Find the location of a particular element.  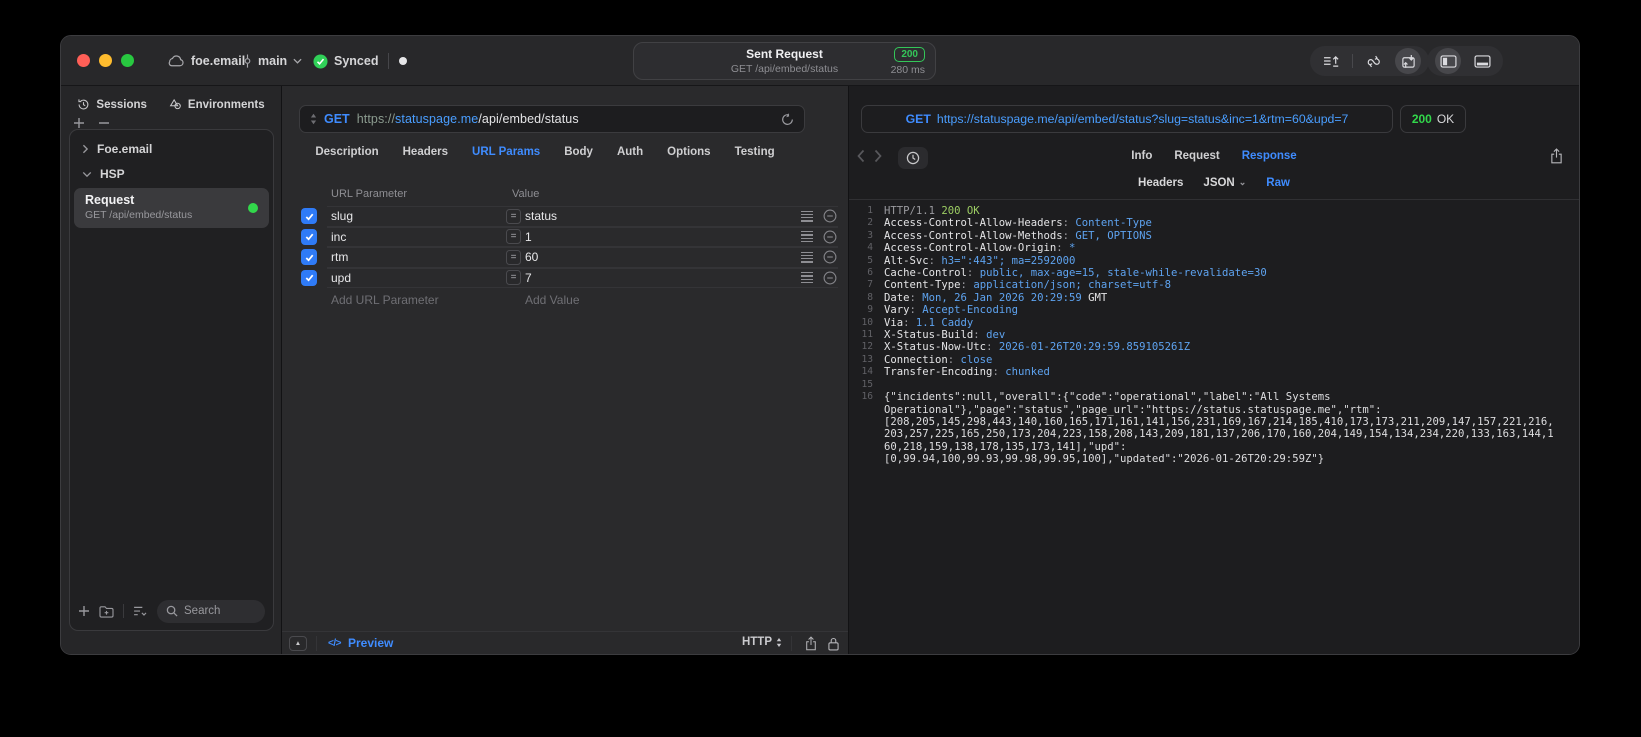

zoom-window-button is located at coordinates (127, 60).